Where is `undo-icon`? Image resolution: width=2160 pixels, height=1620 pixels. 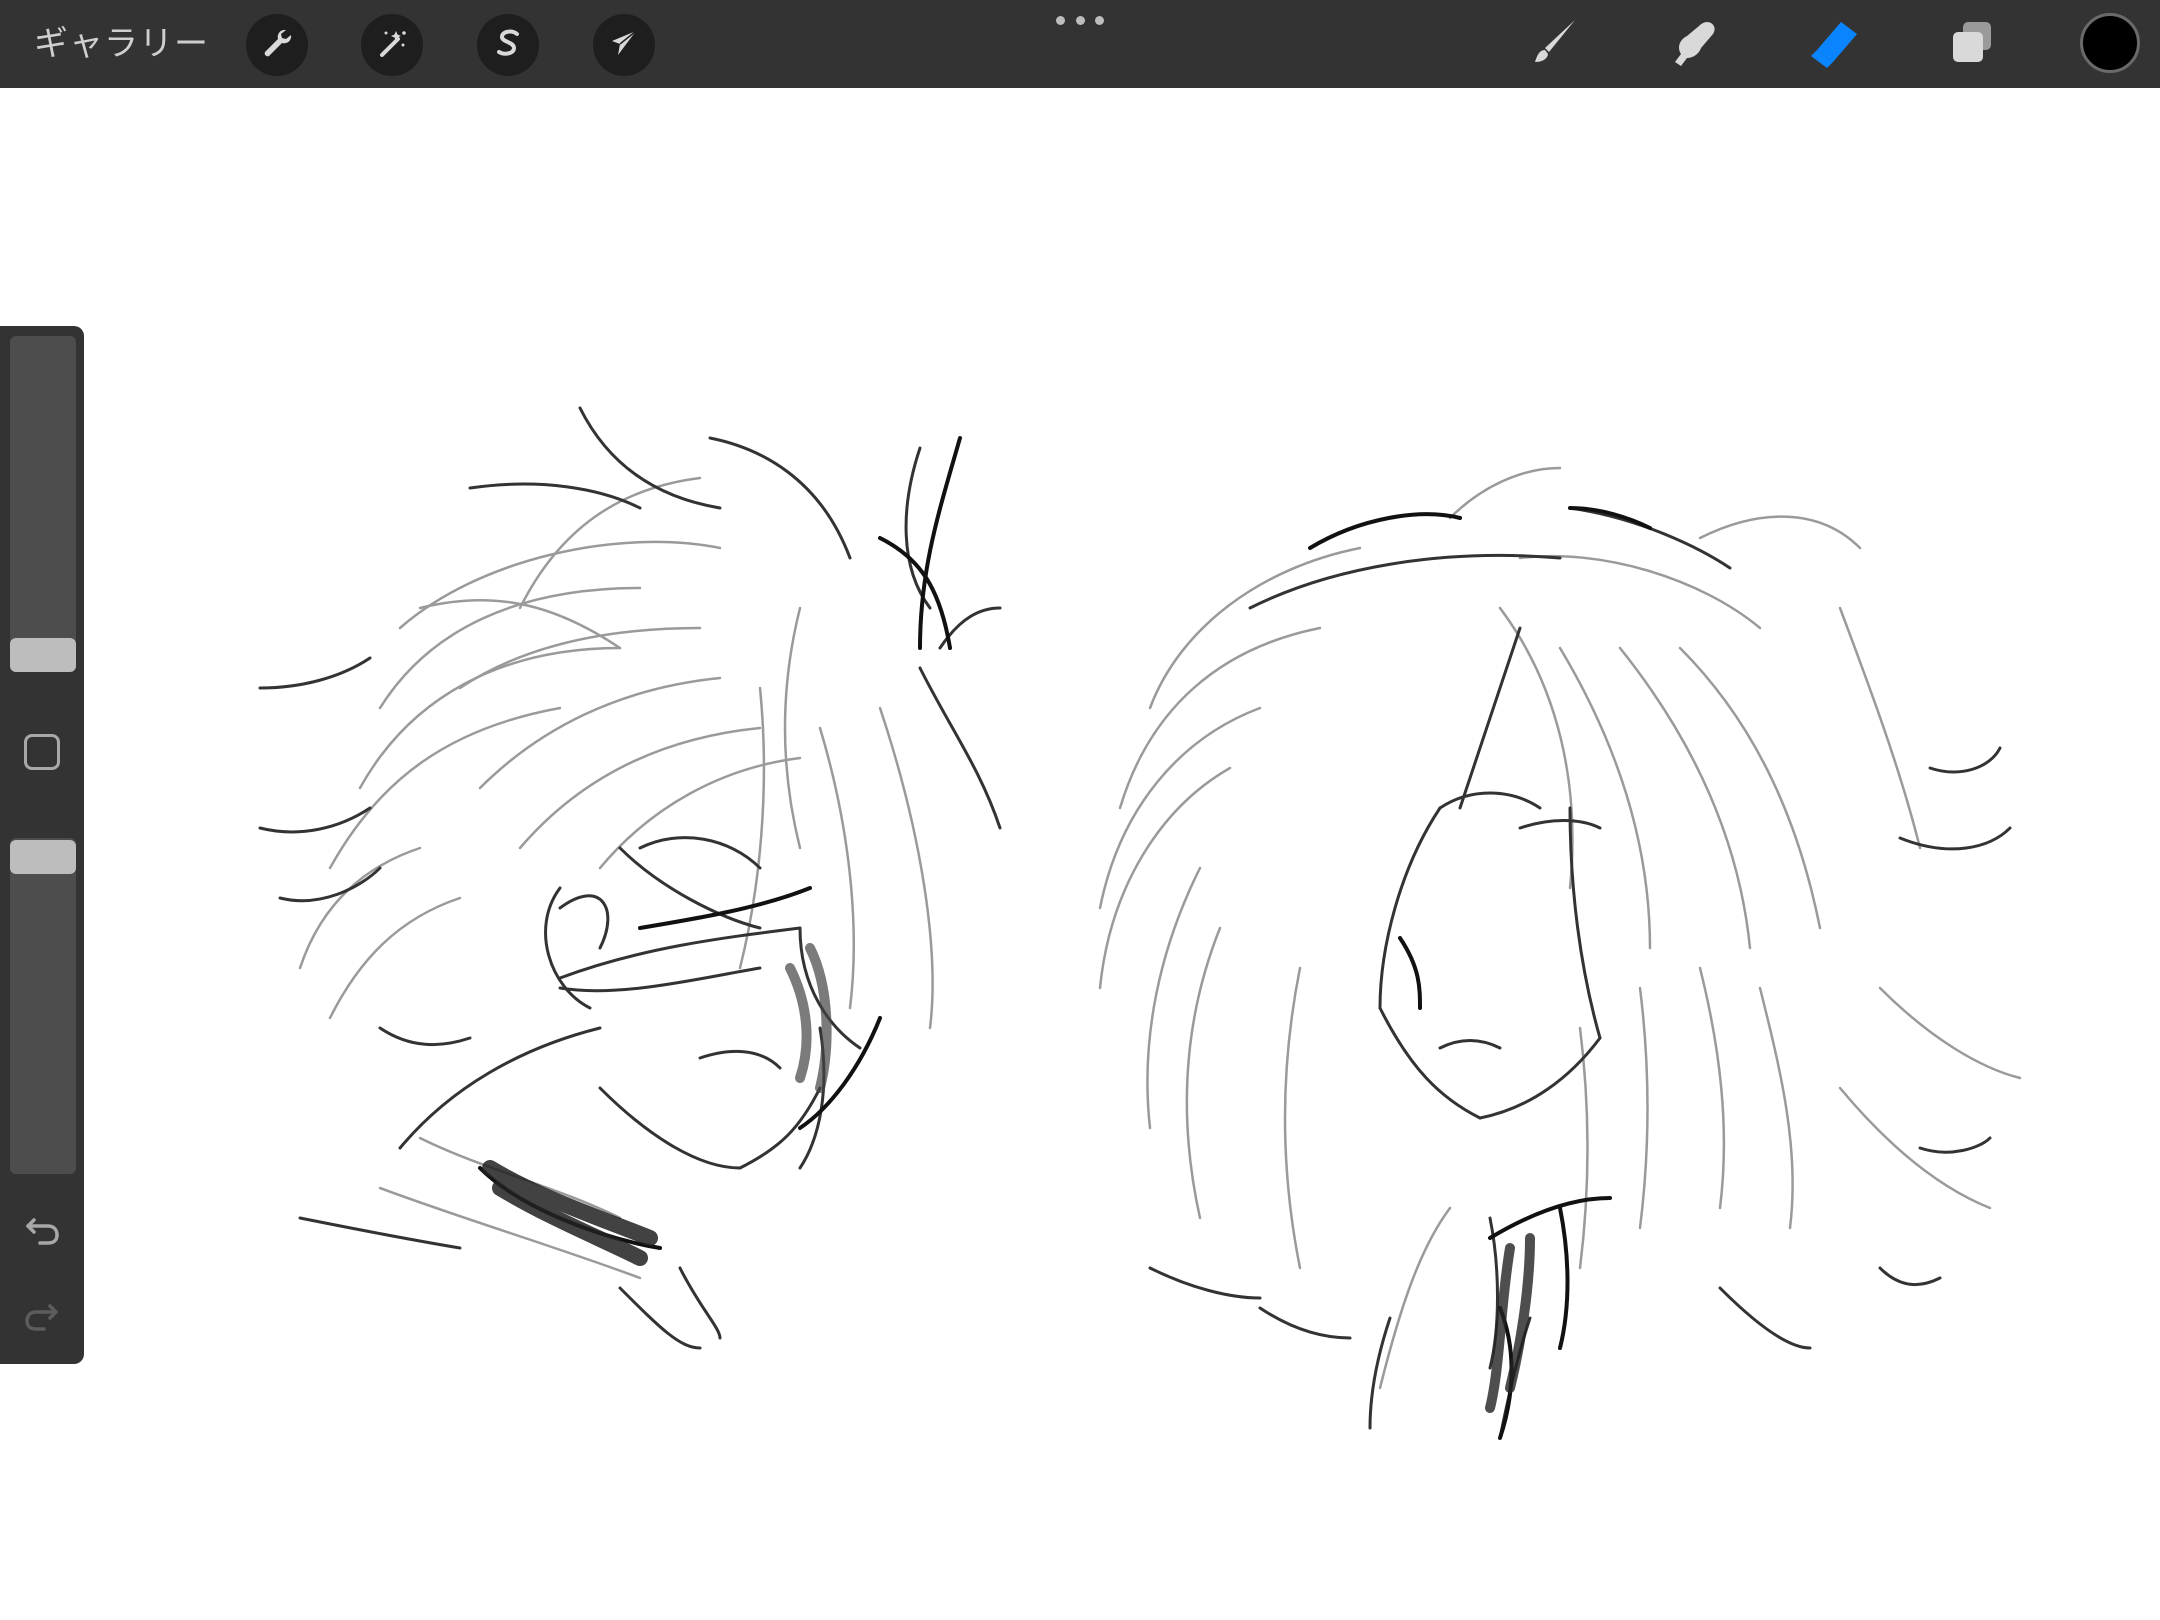 undo-icon is located at coordinates (42, 1236).